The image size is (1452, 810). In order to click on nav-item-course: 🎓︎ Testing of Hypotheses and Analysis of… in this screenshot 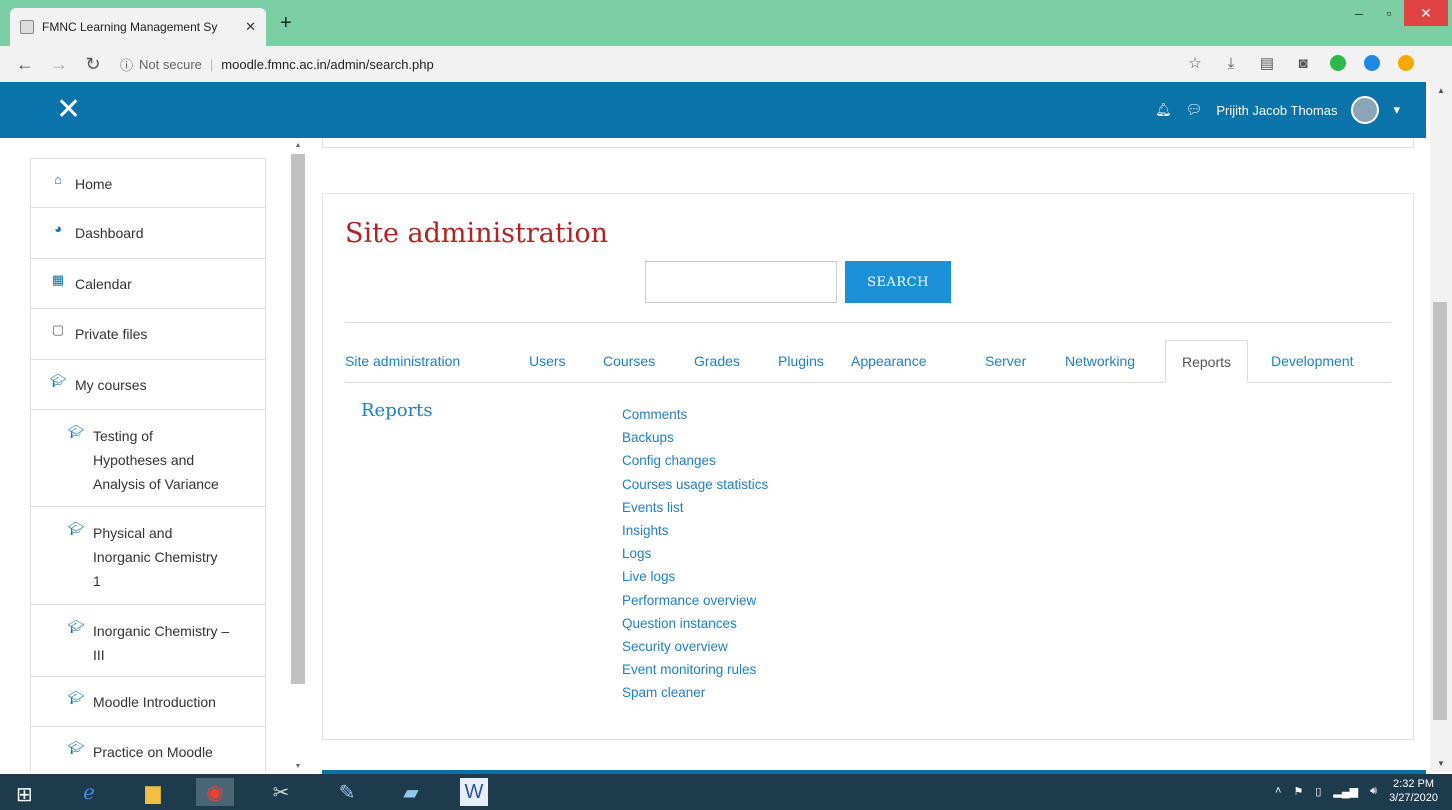, I will do `click(148, 458)`.